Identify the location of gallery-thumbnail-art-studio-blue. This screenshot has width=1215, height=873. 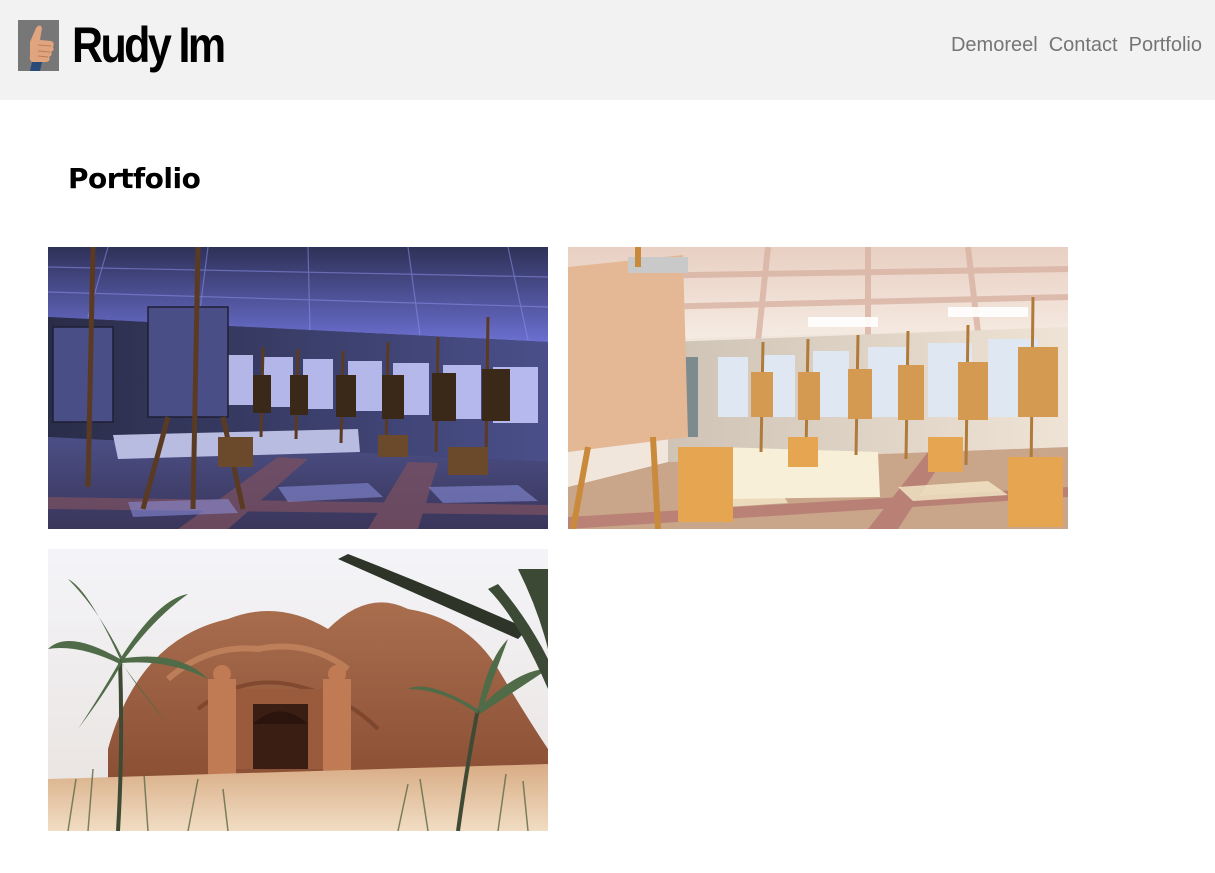
(298, 388).